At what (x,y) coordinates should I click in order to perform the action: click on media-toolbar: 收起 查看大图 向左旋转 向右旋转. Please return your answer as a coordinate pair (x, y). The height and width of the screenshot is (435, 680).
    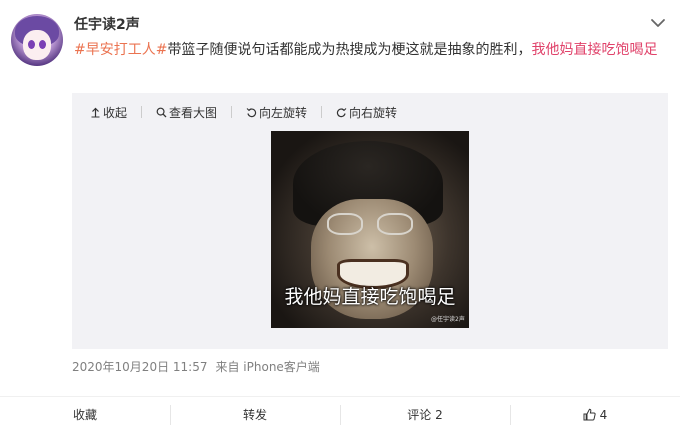
    Looking at the image, I should click on (243, 112).